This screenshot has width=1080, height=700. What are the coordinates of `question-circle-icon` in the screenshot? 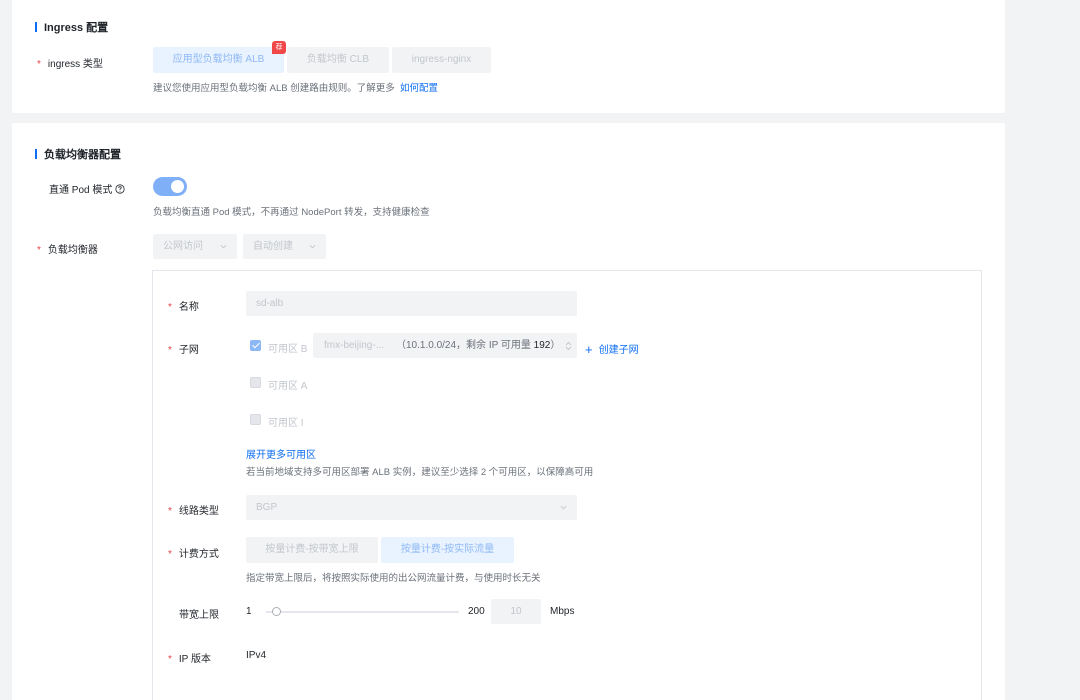 It's located at (120, 189).